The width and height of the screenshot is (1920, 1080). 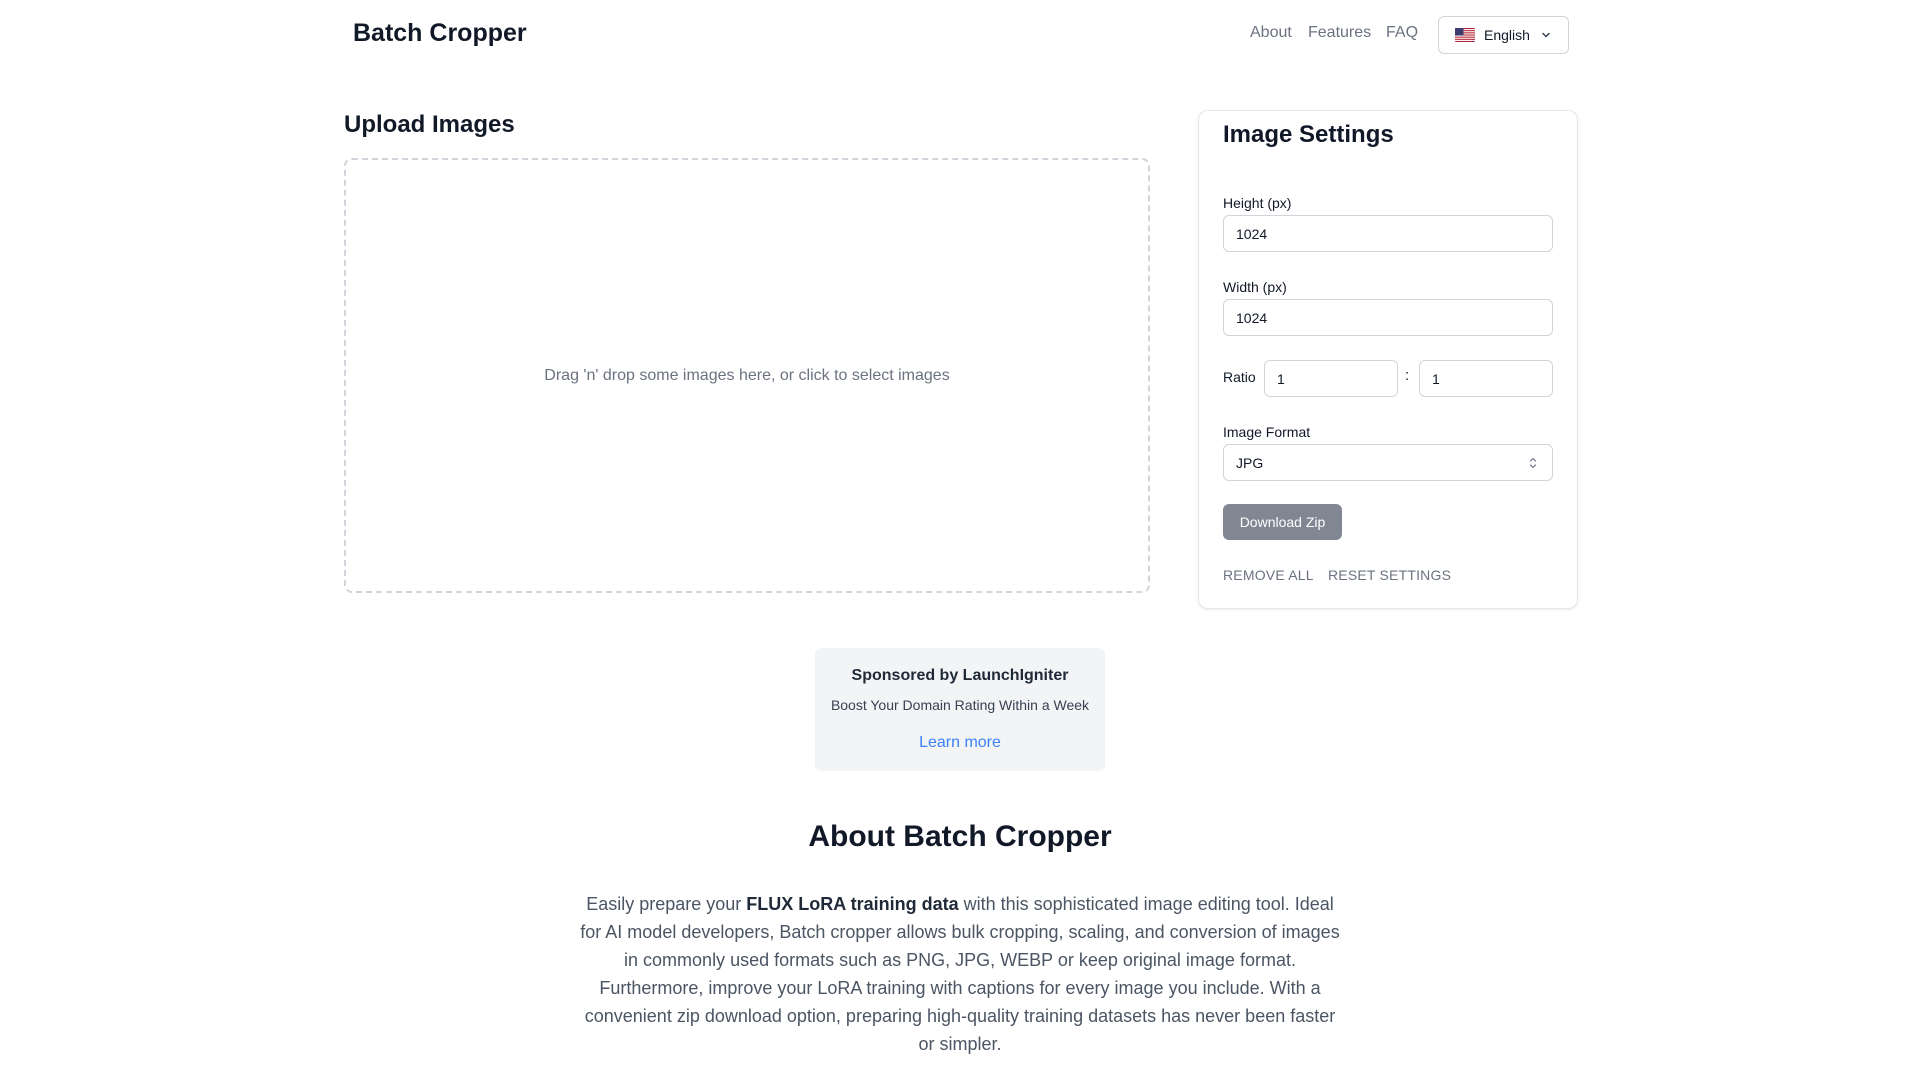 What do you see at coordinates (1271, 33) in the screenshot?
I see `nav-about: About` at bounding box center [1271, 33].